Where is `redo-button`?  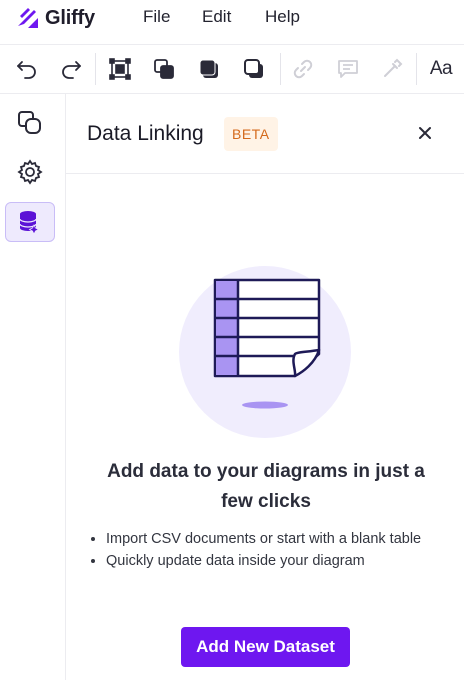
redo-button is located at coordinates (71, 69).